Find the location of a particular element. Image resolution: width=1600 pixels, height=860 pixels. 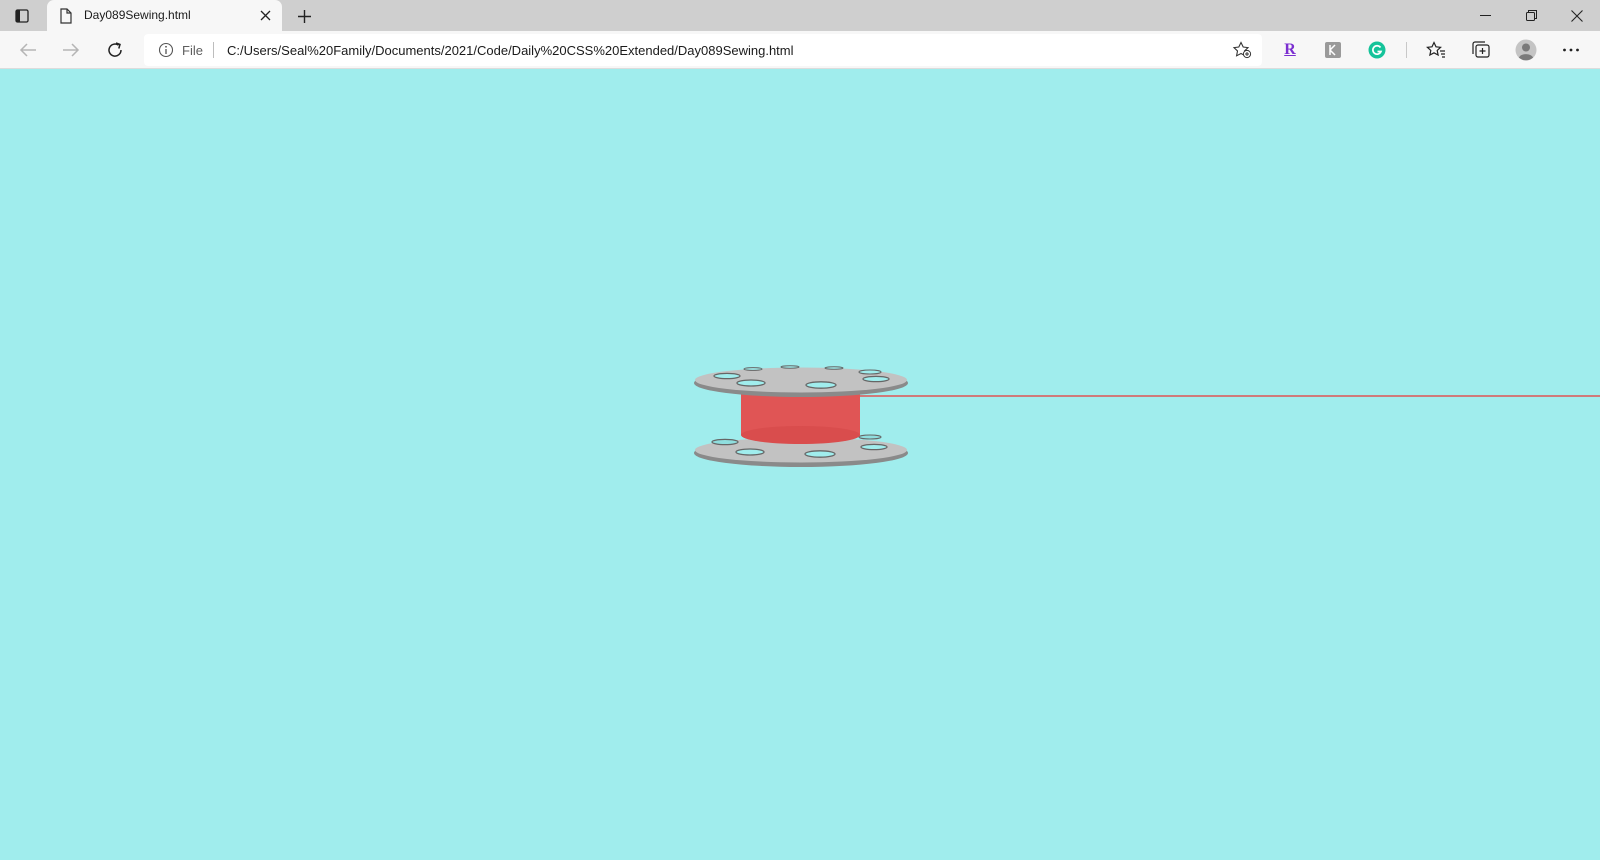

tab-close-button is located at coordinates (265, 15).